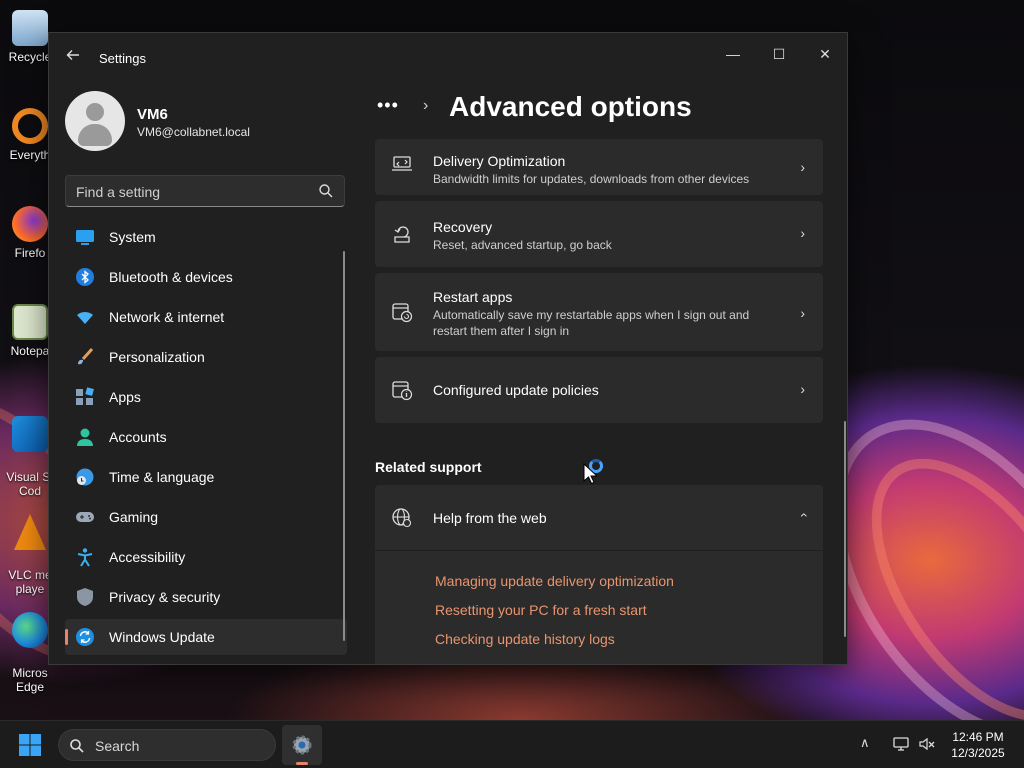 The image size is (1024, 768). What do you see at coordinates (191, 192) in the screenshot?
I see `search-input` at bounding box center [191, 192].